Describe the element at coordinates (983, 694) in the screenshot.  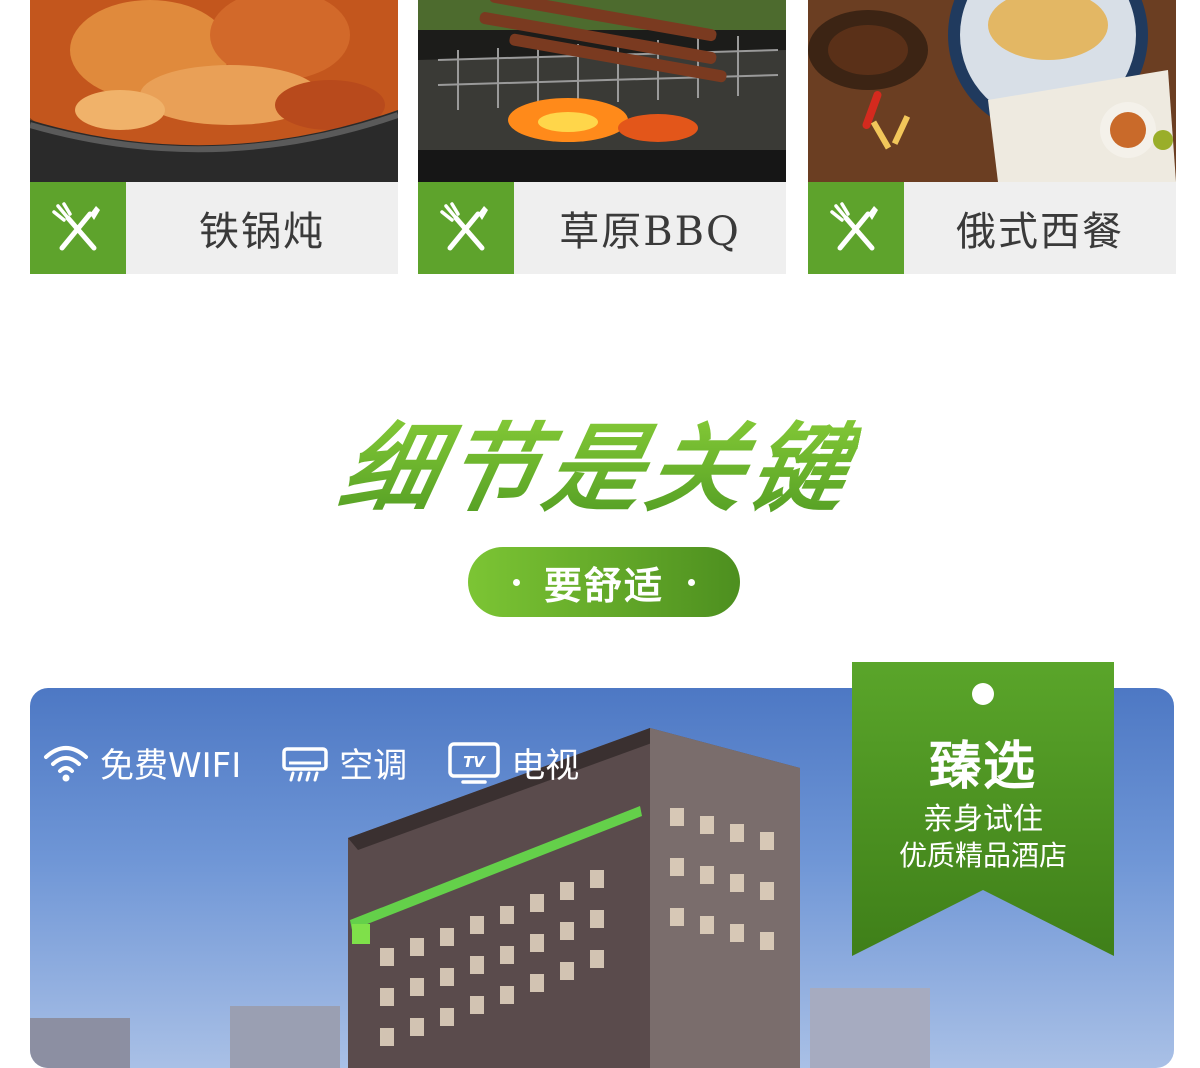
I see `badge-hole` at that location.